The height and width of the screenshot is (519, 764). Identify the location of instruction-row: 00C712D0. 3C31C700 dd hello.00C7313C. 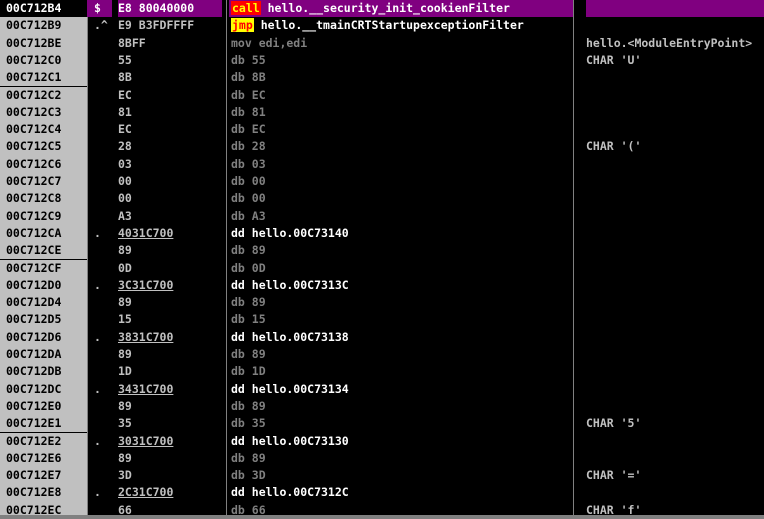
(382, 285).